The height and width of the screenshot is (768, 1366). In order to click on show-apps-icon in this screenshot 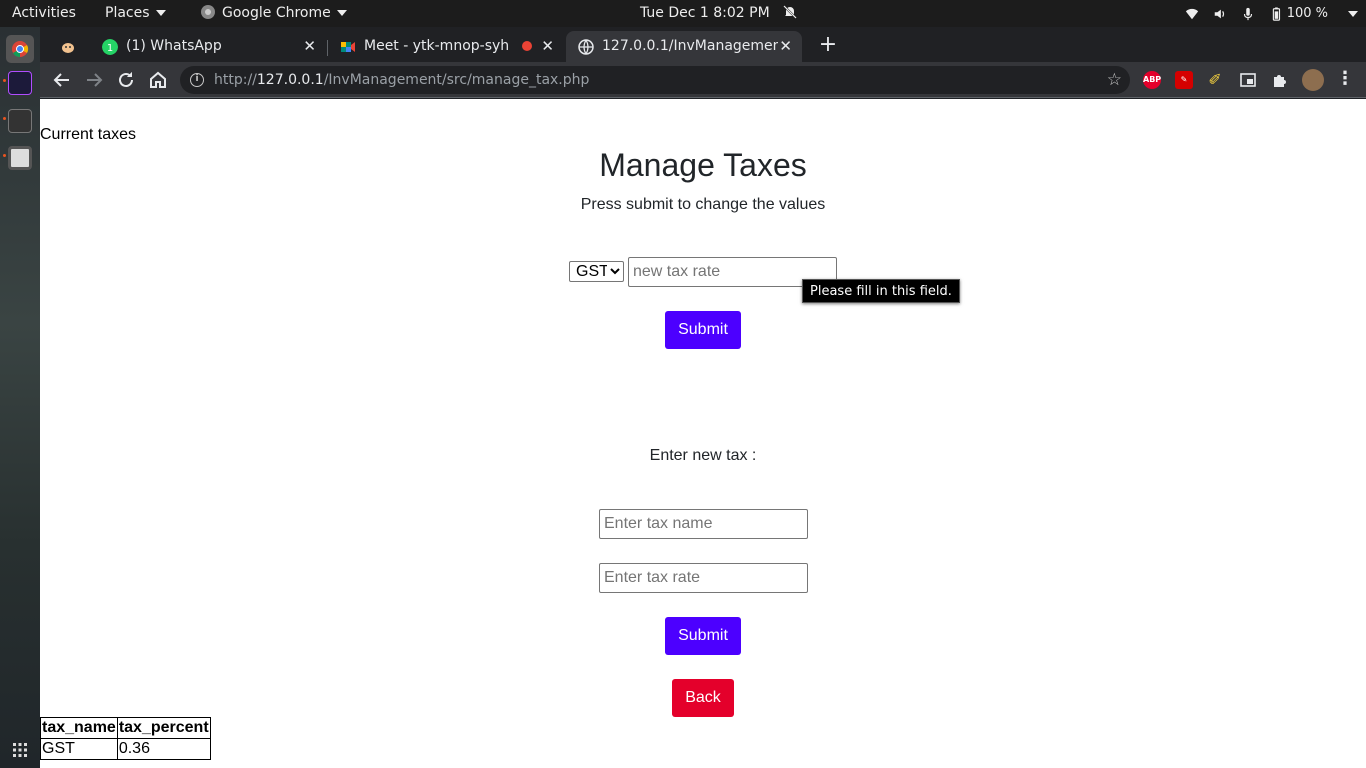, I will do `click(20, 750)`.